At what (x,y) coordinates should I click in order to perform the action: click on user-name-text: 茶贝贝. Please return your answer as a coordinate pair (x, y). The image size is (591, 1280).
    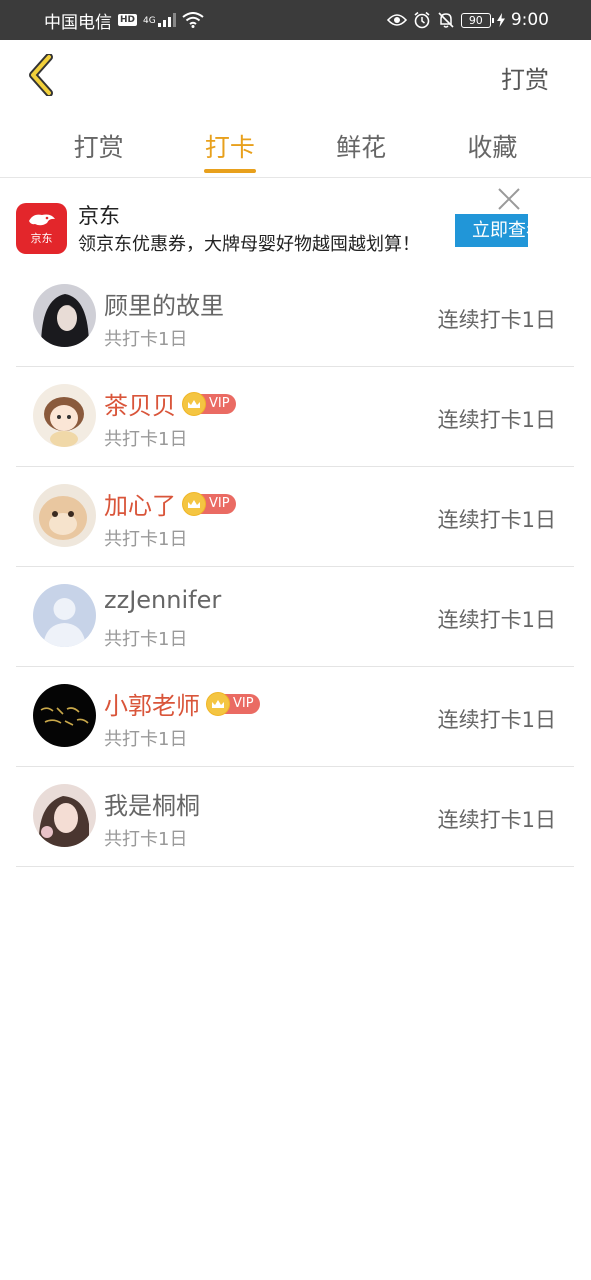
    Looking at the image, I should click on (140, 406).